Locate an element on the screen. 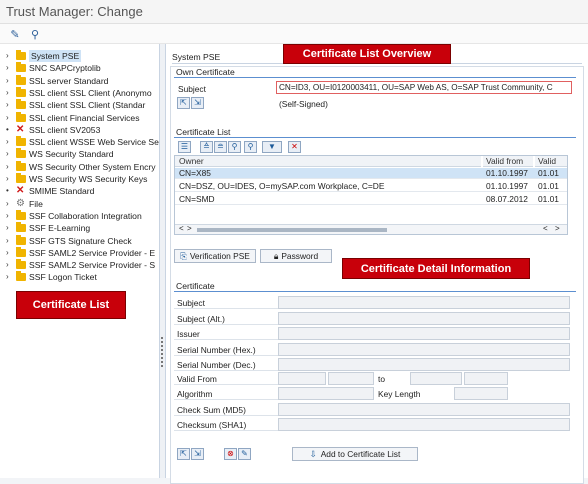 The height and width of the screenshot is (484, 588). tree-item: • ✕ SSL client SV2053 is located at coordinates (80, 130).